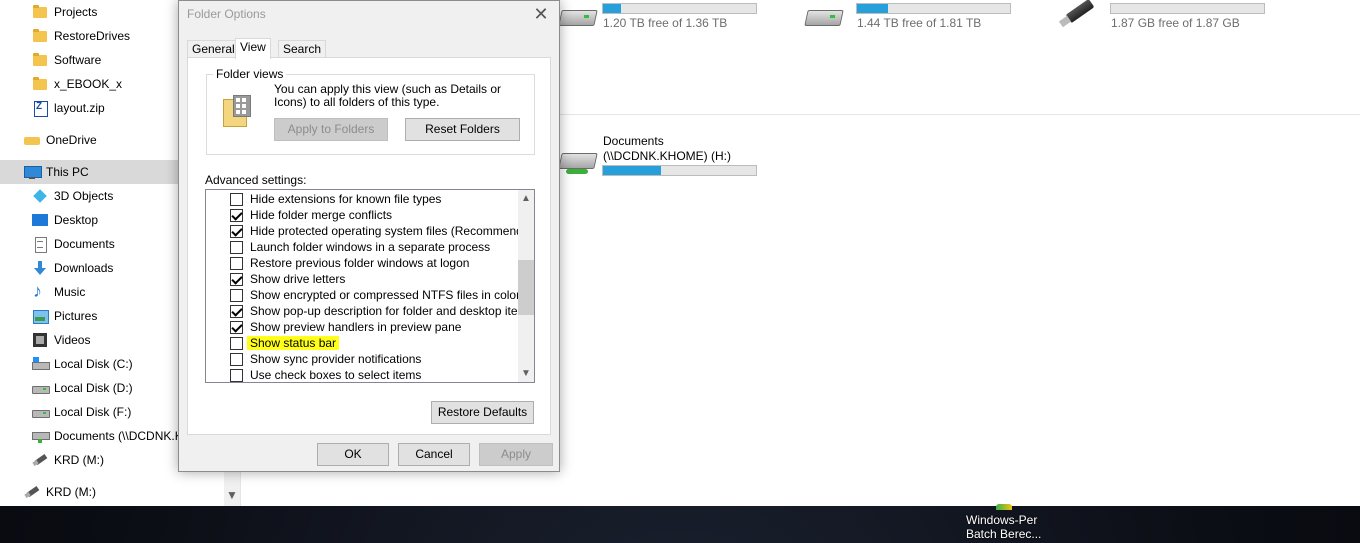 The height and width of the screenshot is (543, 1360). I want to click on zip-file-icon, so click(40, 108).